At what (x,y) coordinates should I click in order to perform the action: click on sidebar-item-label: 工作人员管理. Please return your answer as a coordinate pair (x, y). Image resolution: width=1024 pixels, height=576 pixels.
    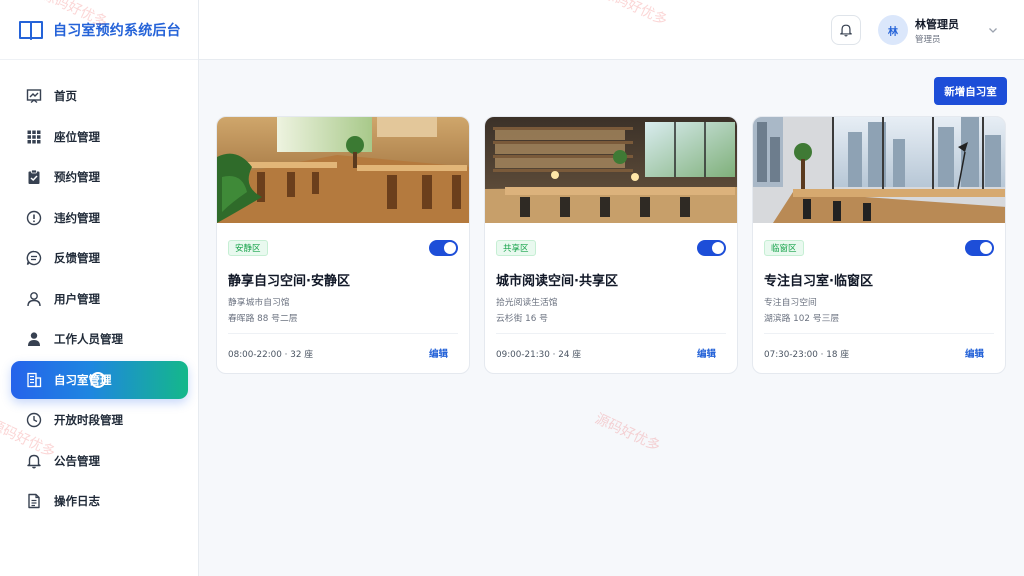
    Looking at the image, I should click on (88, 339).